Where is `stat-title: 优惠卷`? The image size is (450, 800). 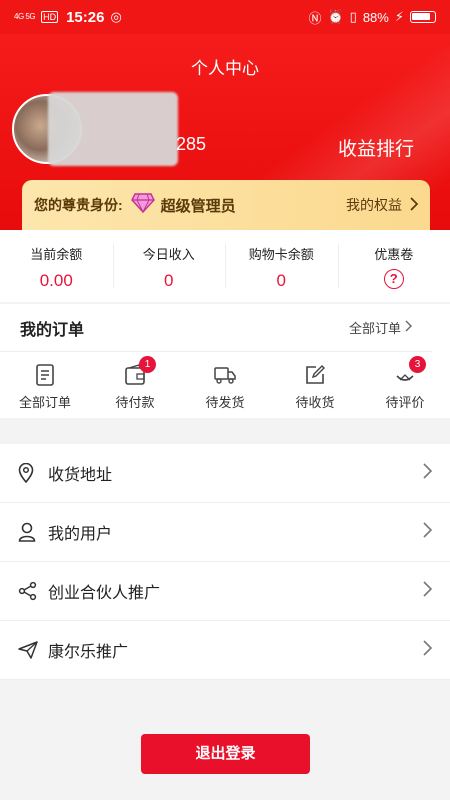 stat-title: 优惠卷 is located at coordinates (394, 254).